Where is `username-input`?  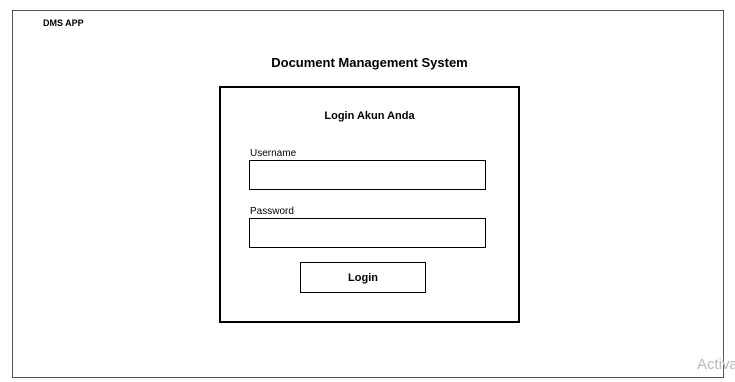
username-input is located at coordinates (367, 175).